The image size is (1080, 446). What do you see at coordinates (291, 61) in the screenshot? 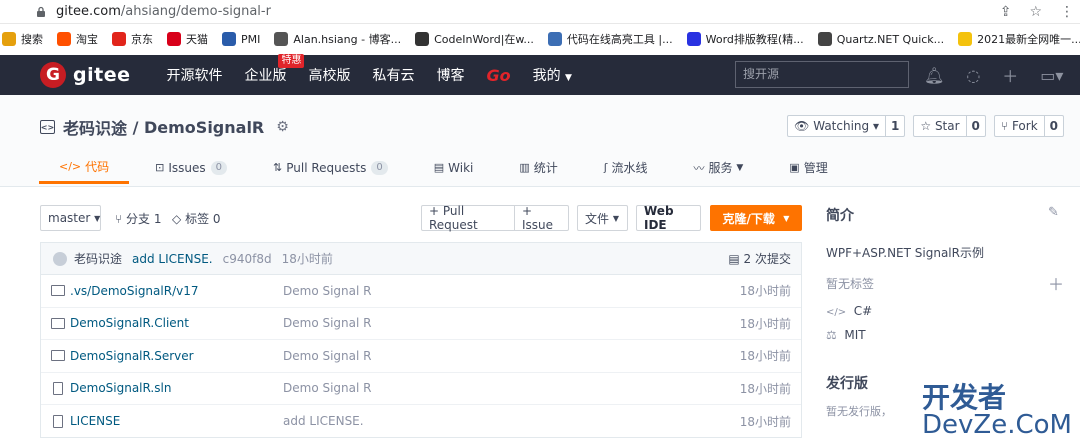
I see `special-offer-badge: 特惠` at bounding box center [291, 61].